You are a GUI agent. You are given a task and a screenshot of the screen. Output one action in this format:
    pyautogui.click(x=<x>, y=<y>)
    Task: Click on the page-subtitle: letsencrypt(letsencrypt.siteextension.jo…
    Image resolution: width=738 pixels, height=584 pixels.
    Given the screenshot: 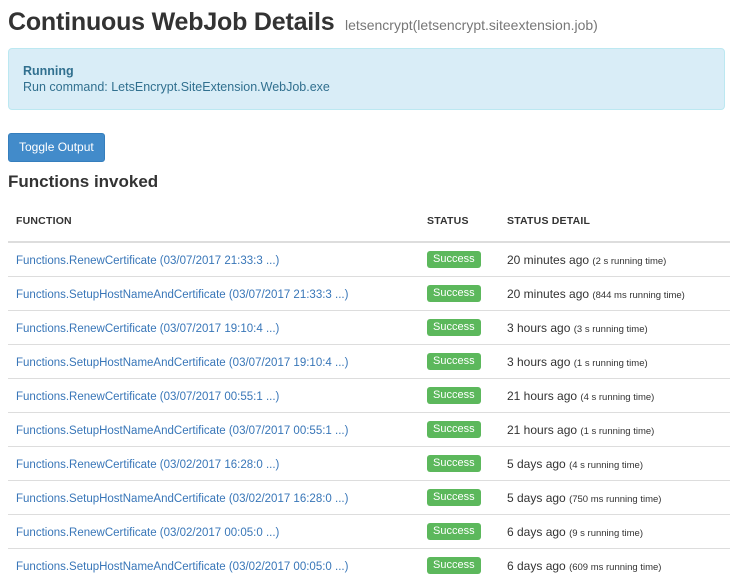 What is the action you would take?
    pyautogui.click(x=471, y=25)
    